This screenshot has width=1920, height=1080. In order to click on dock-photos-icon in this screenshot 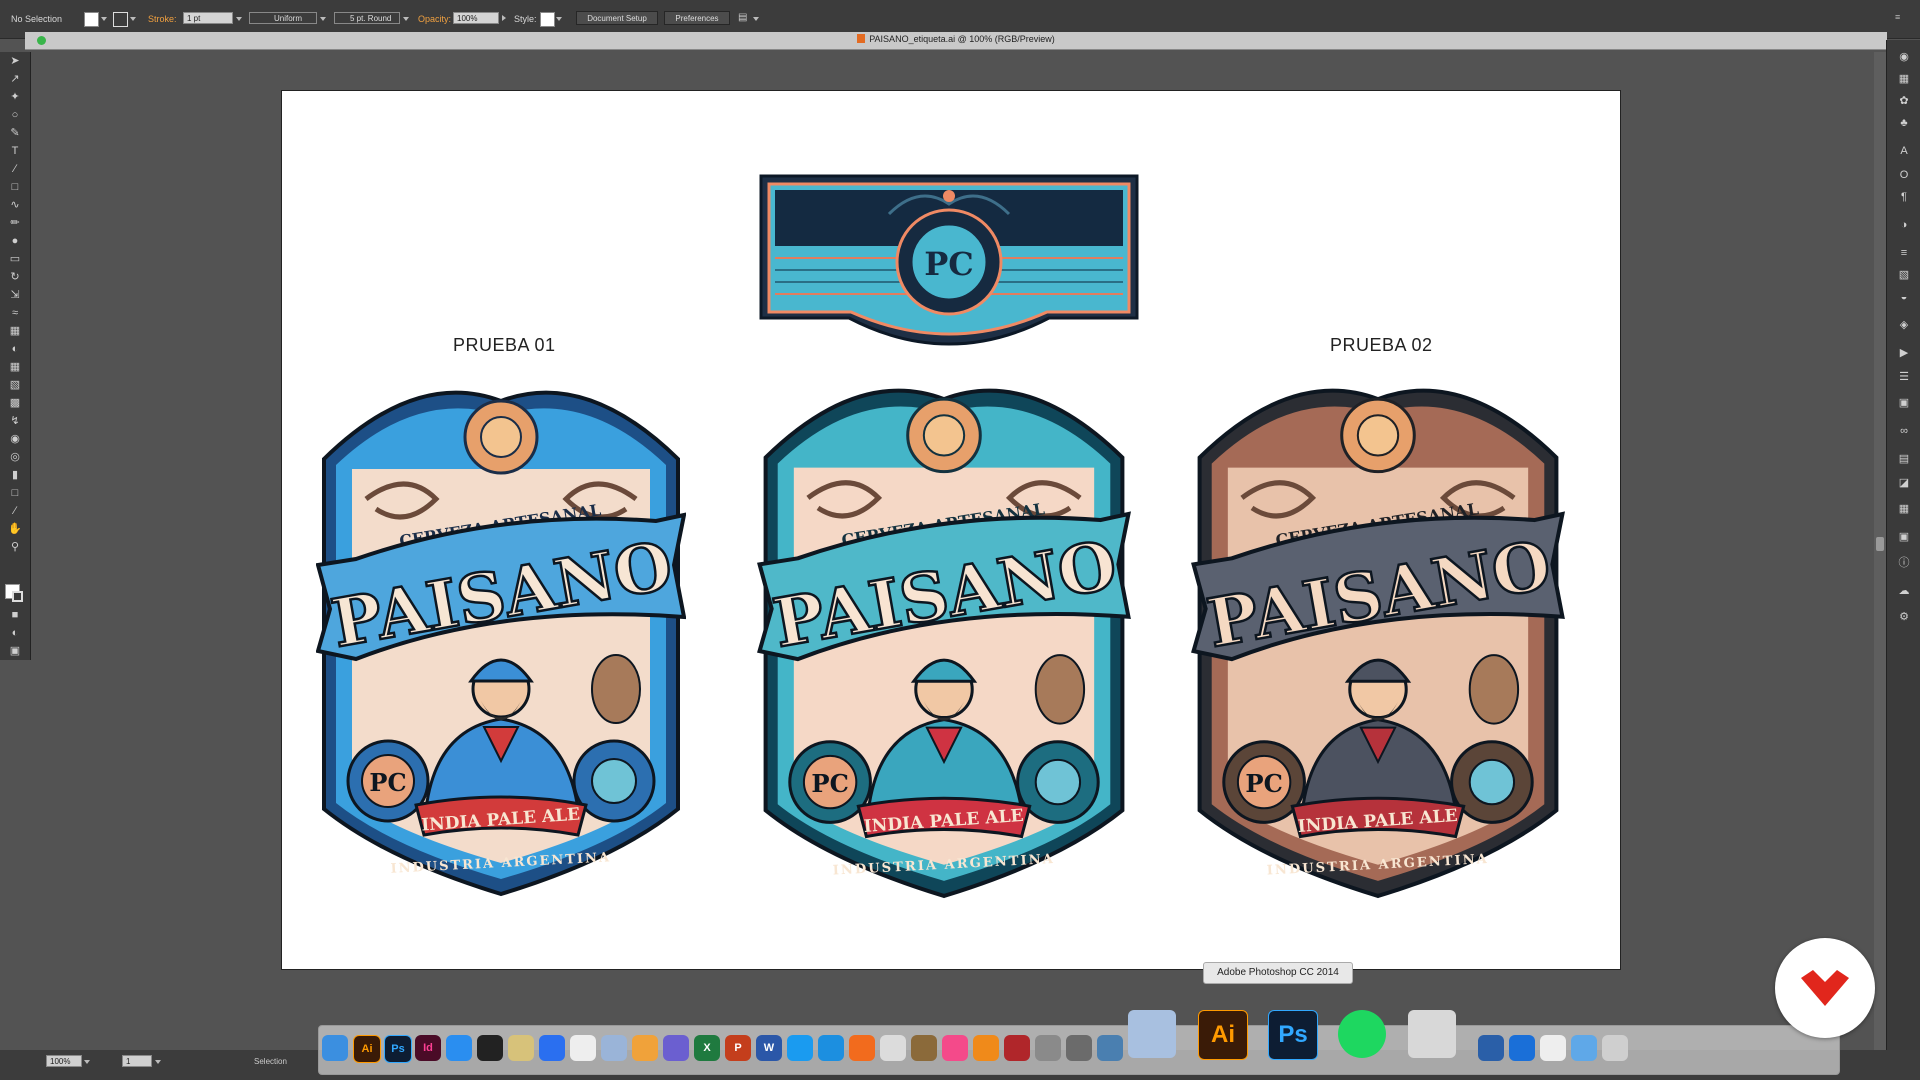, I will do `click(645, 1048)`.